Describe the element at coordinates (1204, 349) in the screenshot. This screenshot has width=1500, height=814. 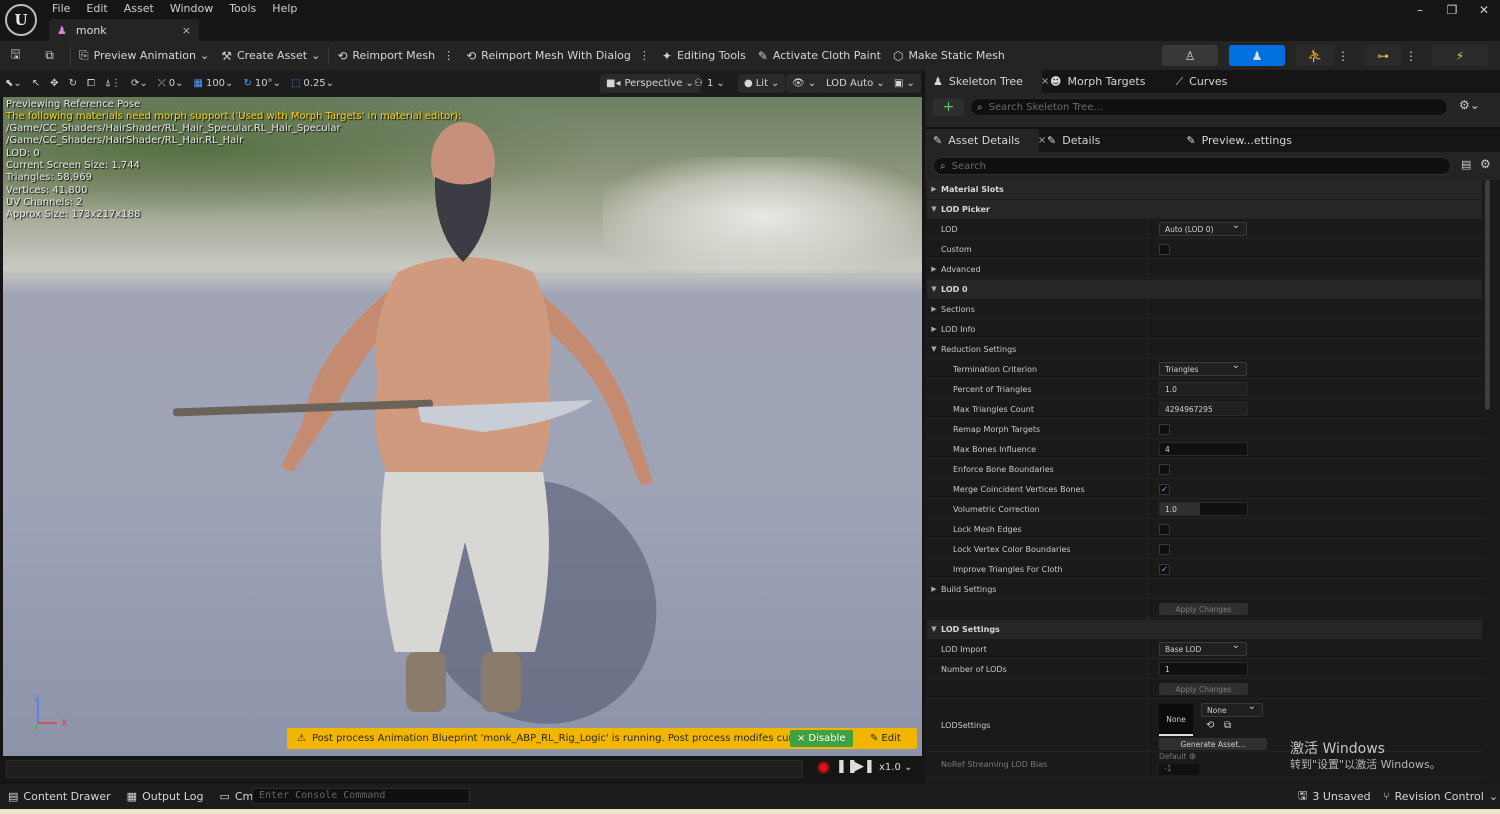
I see `group-reduction-settings: ▼ Reduction Settings` at that location.